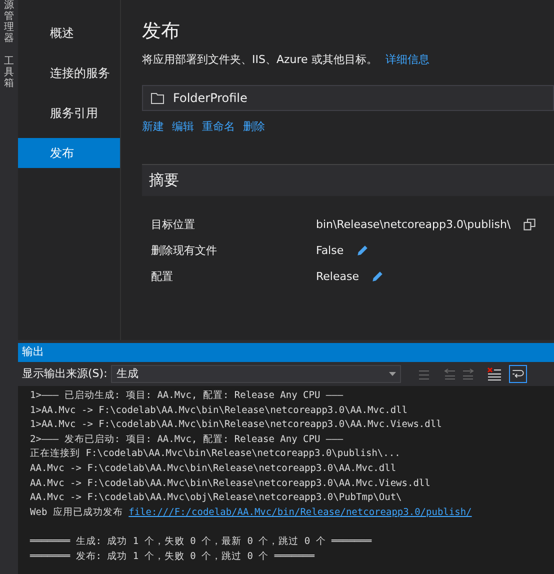 This screenshot has width=554, height=574. I want to click on source-dropdown: 生成, so click(256, 374).